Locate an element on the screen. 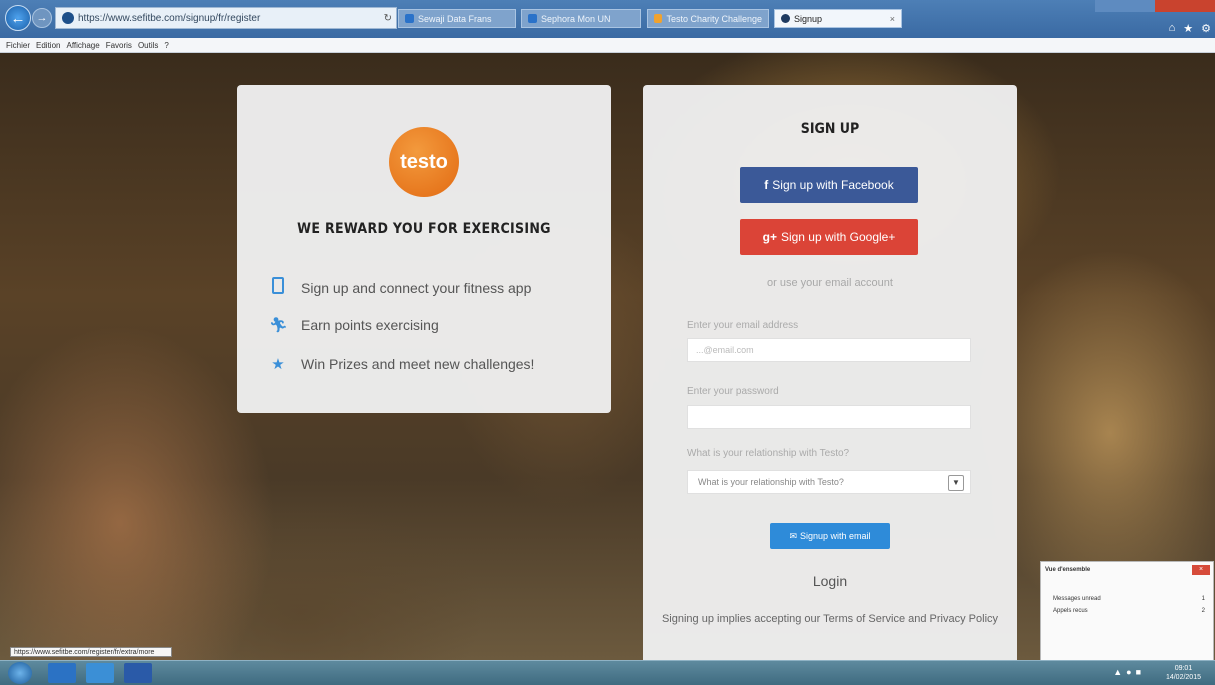 This screenshot has width=1215, height=685. menu-item: Outils is located at coordinates (148, 45).